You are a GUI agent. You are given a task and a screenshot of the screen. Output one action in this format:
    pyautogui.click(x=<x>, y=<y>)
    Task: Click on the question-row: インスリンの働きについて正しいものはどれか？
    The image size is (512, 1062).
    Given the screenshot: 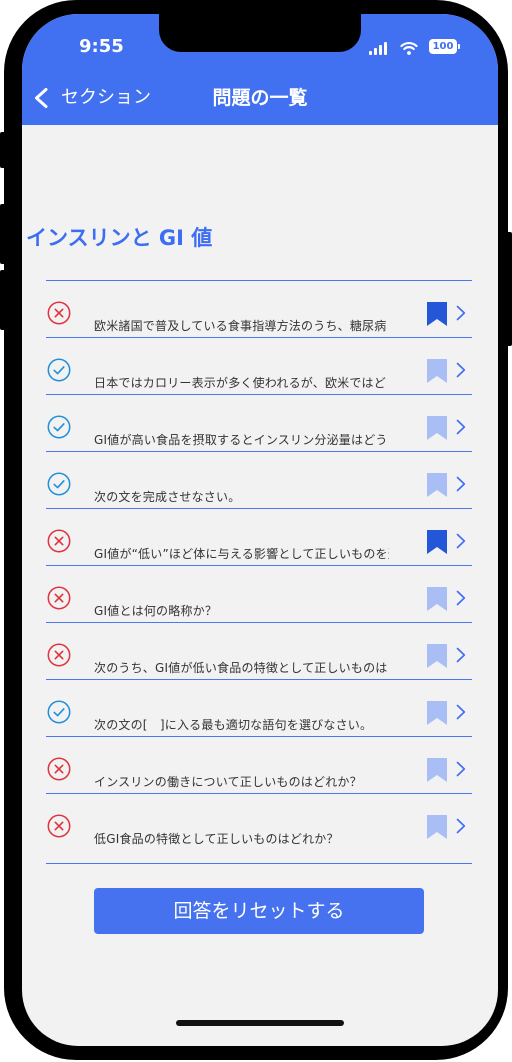 What is the action you would take?
    pyautogui.click(x=259, y=765)
    